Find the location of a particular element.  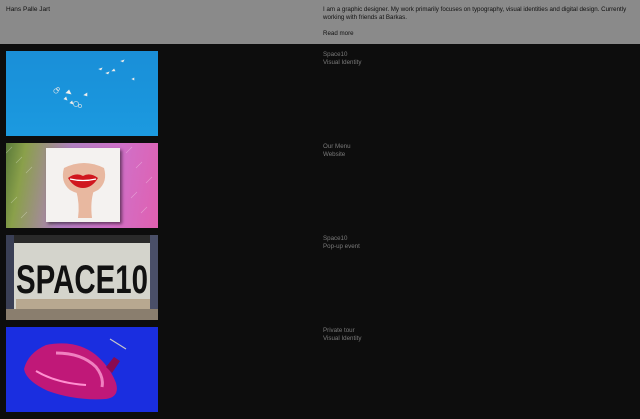

space10-wall-image: SPACE10 is located at coordinates (82, 277).